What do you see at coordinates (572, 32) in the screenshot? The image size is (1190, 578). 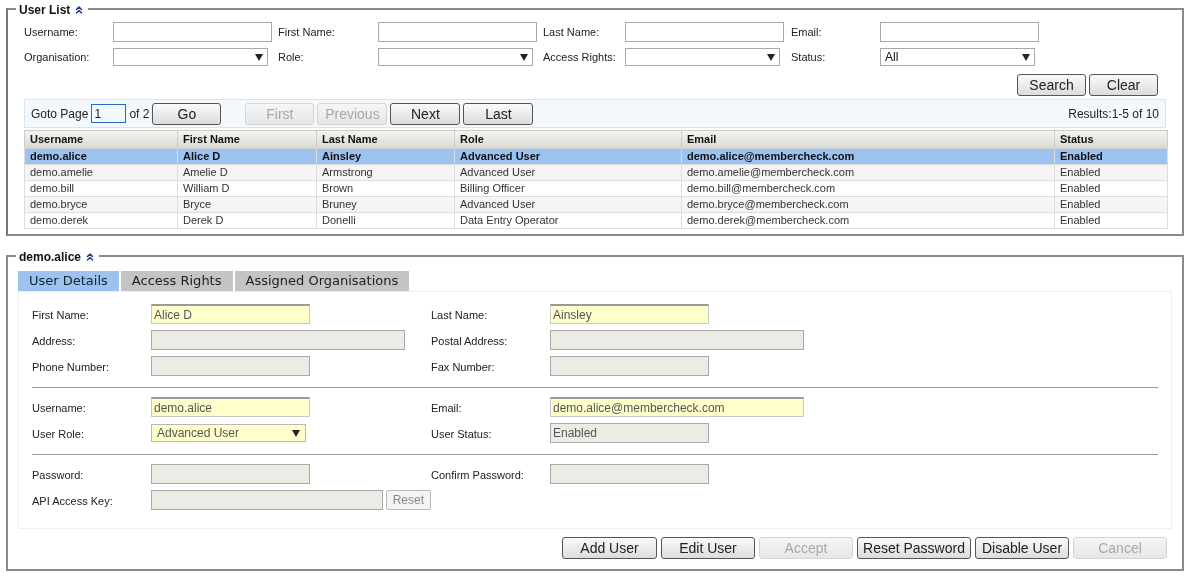 I see `filter-label: Last Name:` at bounding box center [572, 32].